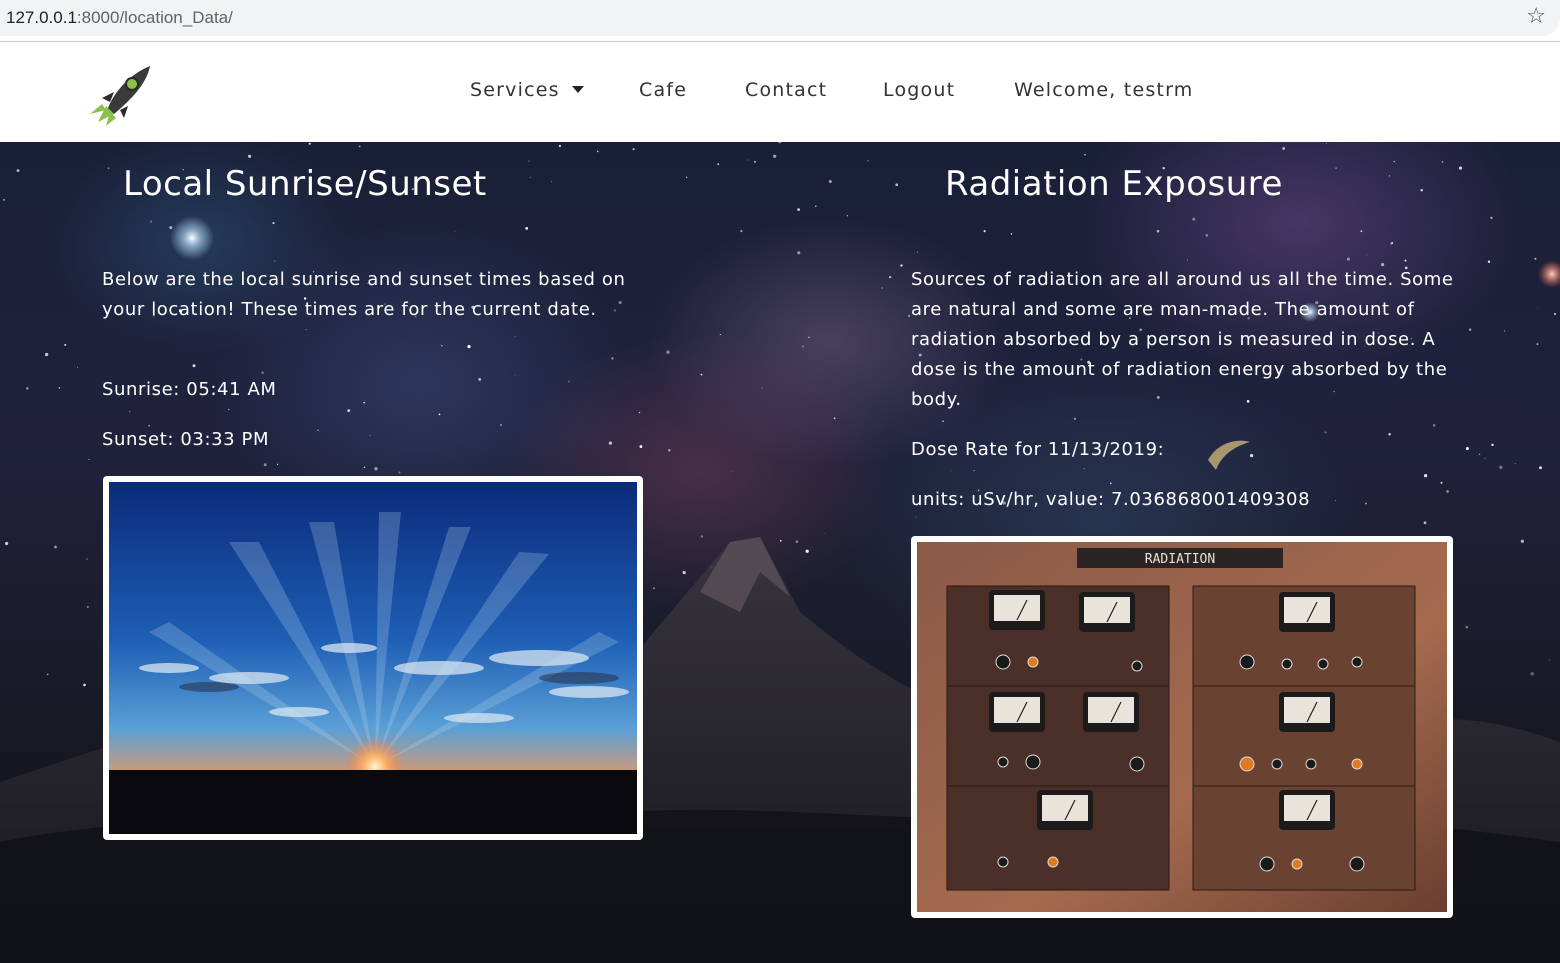 The height and width of the screenshot is (963, 1560). I want to click on star-icon: ☆, so click(1536, 17).